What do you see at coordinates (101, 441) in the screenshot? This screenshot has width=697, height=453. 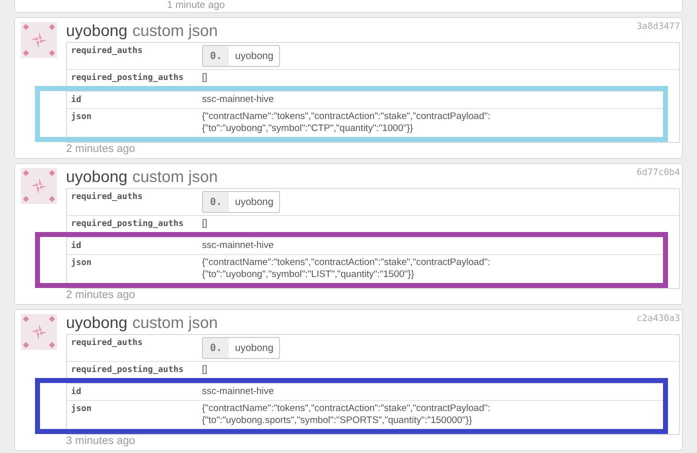 I see `timestamp: 3 minutes ago` at bounding box center [101, 441].